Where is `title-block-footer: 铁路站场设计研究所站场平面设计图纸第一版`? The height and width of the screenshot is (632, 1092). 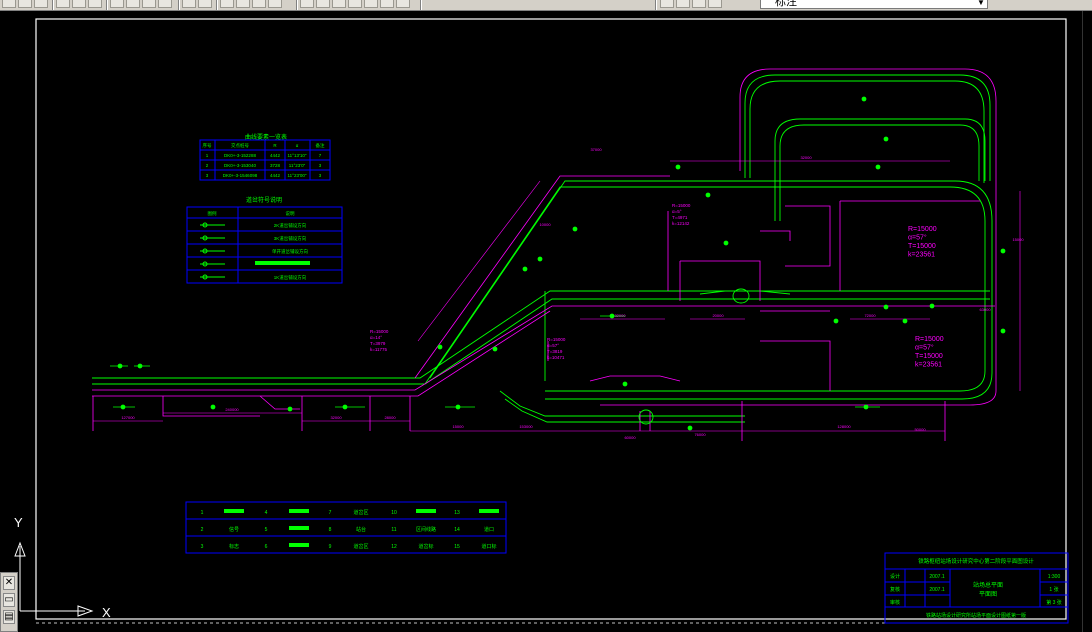 title-block-footer: 铁路站场设计研究所站场平面设计图纸第一版 is located at coordinates (976, 615).